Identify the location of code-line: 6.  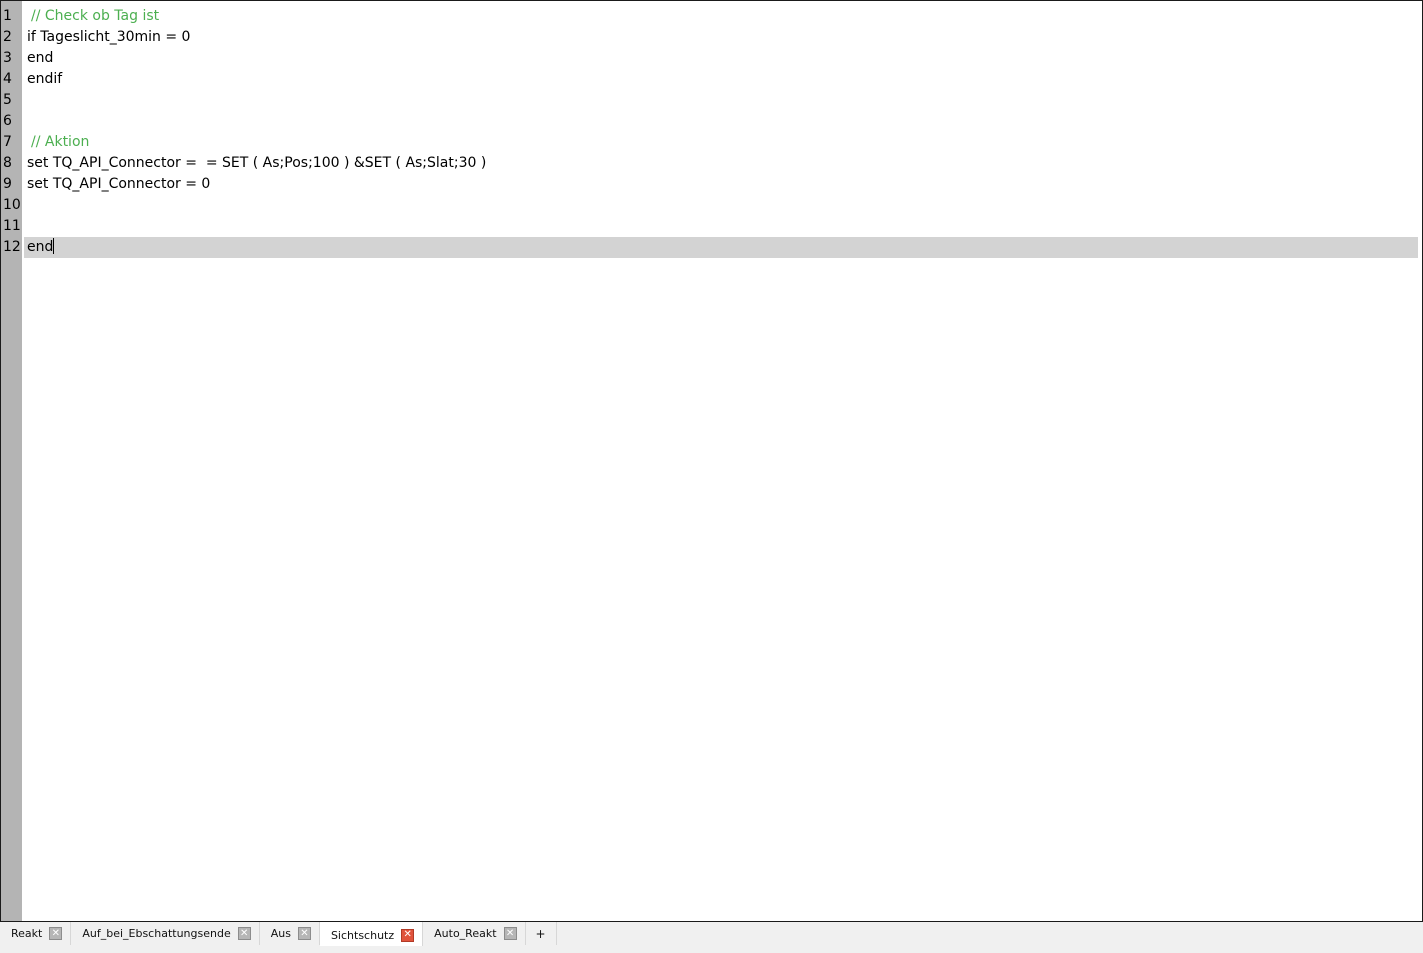
(711, 121).